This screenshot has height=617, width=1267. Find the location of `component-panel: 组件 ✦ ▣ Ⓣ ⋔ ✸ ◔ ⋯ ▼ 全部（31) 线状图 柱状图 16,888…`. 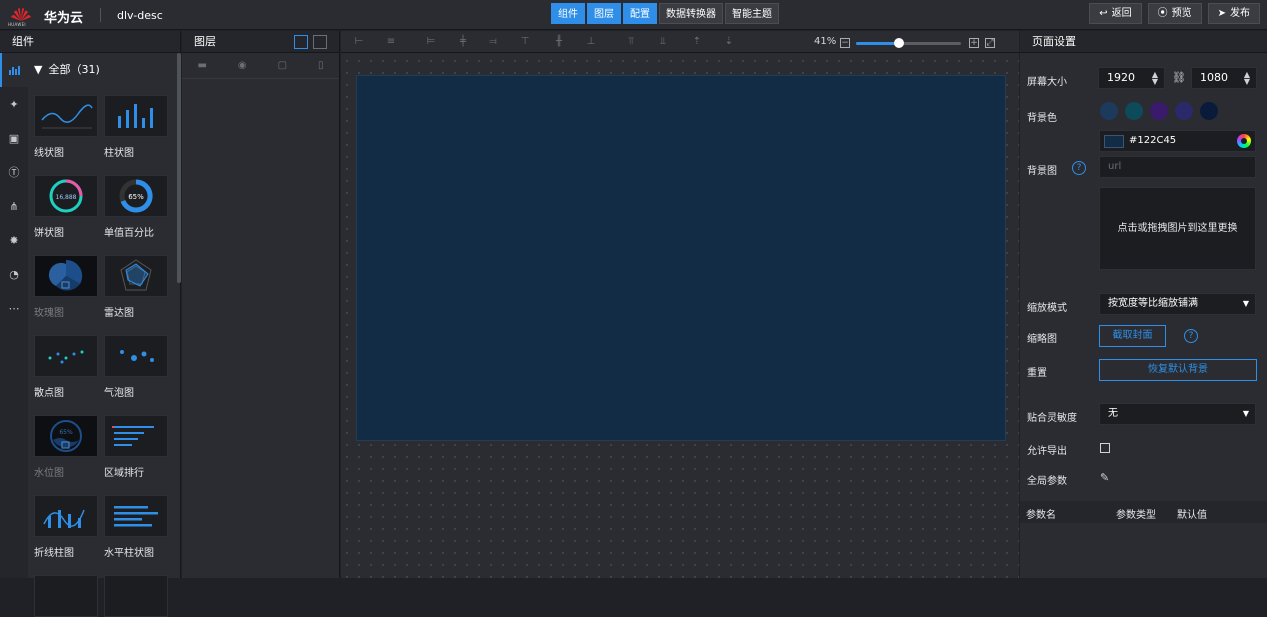

component-panel: 组件 ✦ ▣ Ⓣ ⋔ ✸ ◔ ⋯ ▼ 全部（31) 线状图 柱状图 16,888… is located at coordinates (90, 324).